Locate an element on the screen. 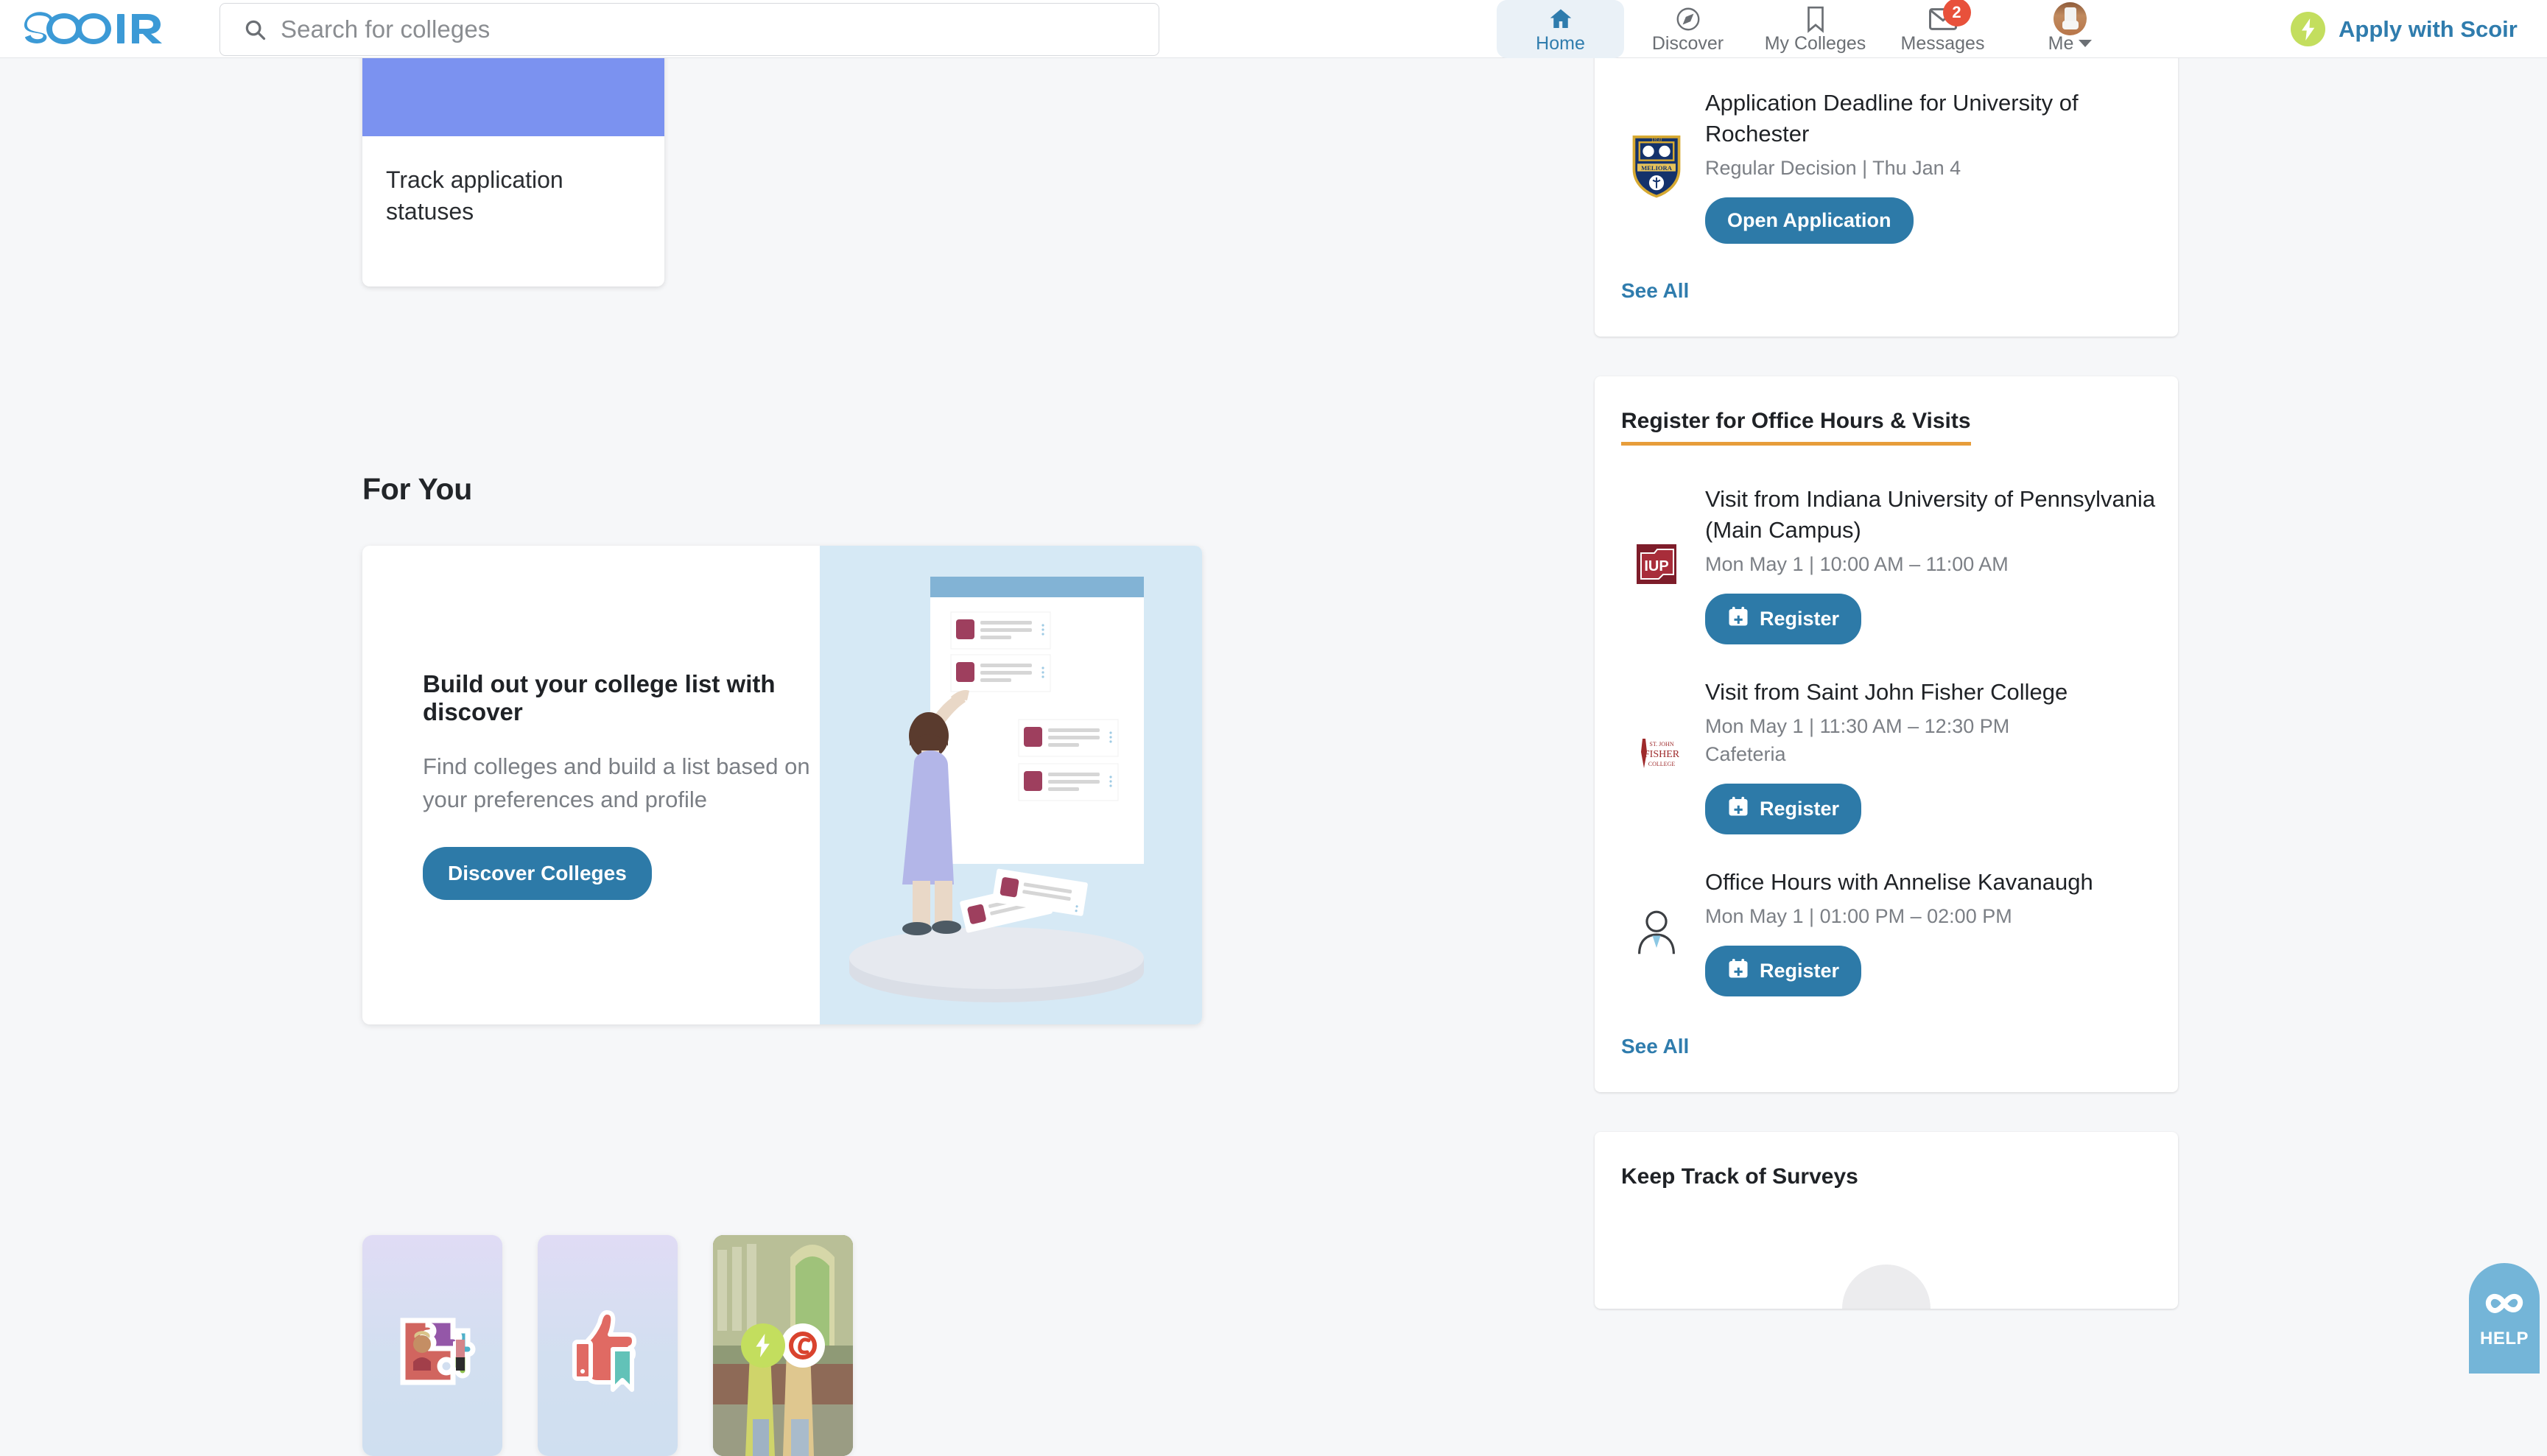 This screenshot has width=2547, height=1456. infinity-icon is located at coordinates (2504, 1305).